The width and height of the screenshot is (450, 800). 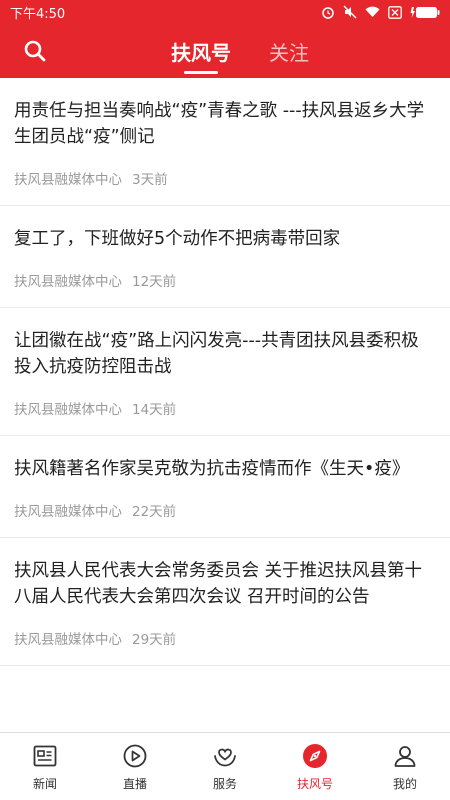 I want to click on play-icon, so click(x=135, y=756).